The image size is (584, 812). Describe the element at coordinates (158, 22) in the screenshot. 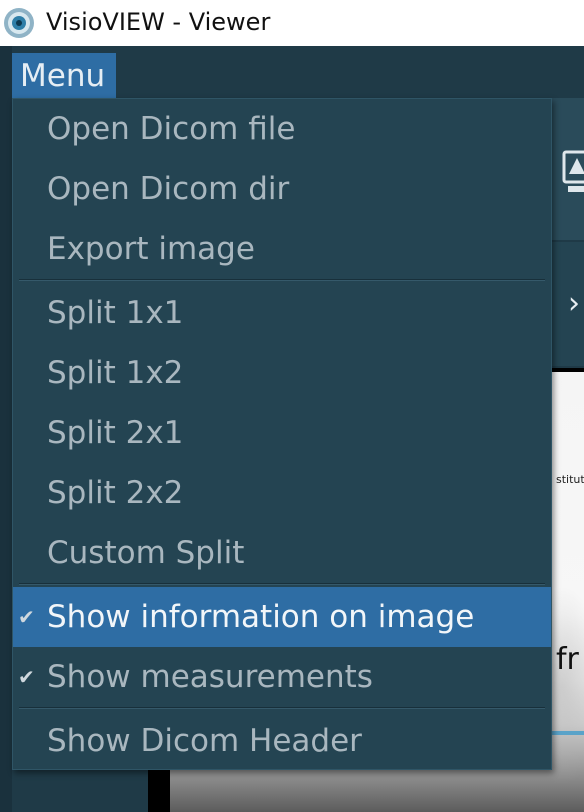

I see `window-title: VisioVIEW - Viewer` at that location.